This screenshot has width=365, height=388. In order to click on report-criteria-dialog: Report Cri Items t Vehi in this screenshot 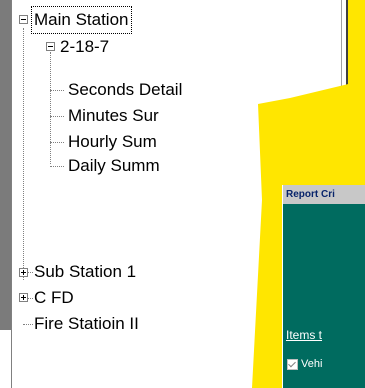, I will do `click(323, 286)`.